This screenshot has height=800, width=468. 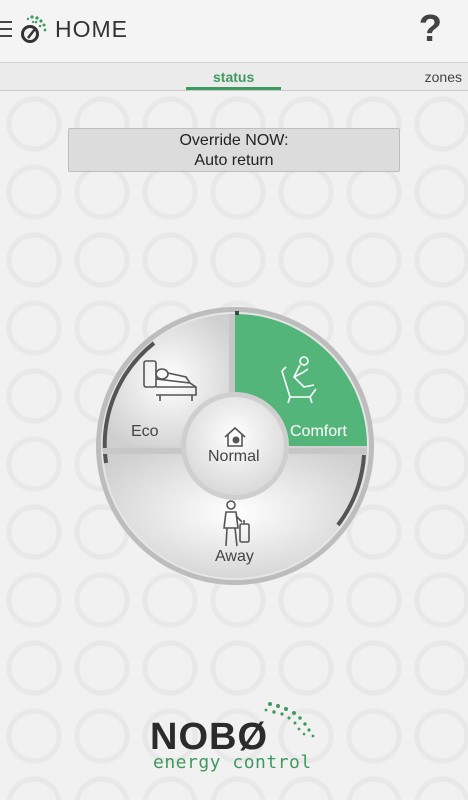 I want to click on menu-icon, so click(x=7, y=31).